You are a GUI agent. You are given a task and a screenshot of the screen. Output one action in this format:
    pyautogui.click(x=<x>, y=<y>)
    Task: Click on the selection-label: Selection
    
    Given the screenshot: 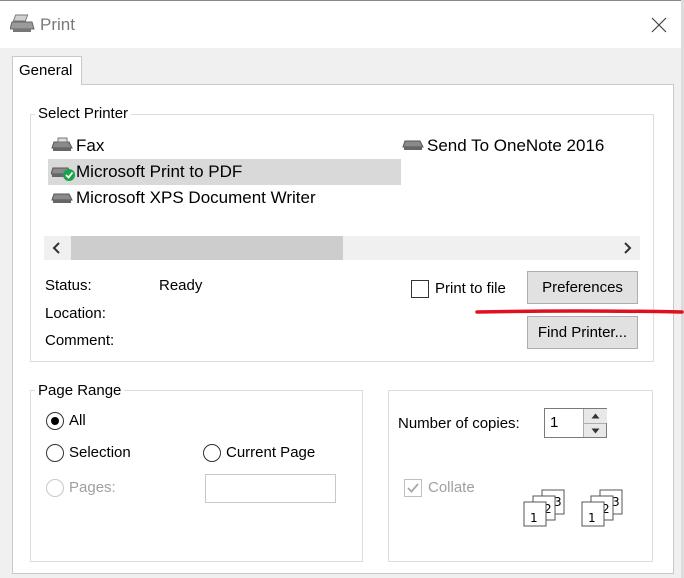 What is the action you would take?
    pyautogui.click(x=100, y=452)
    